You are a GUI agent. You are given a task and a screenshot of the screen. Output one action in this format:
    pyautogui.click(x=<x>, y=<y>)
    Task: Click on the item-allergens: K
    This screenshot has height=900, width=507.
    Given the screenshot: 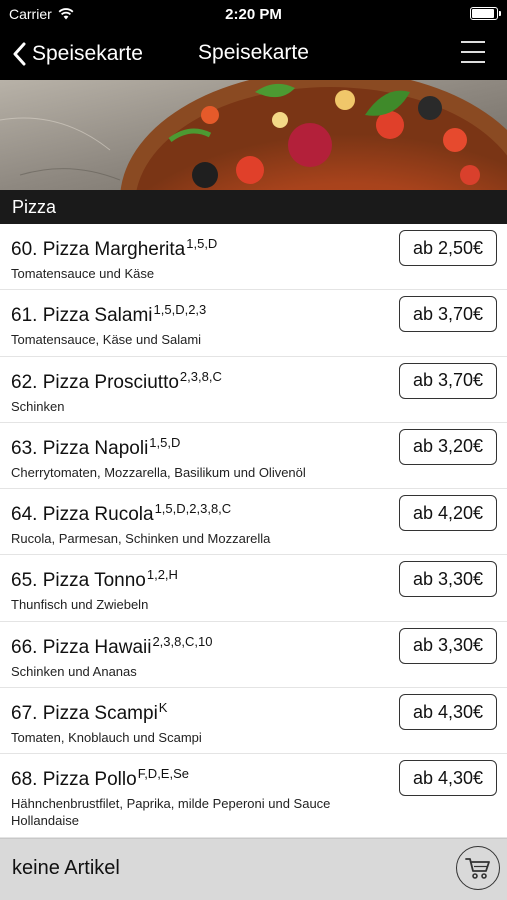 What is the action you would take?
    pyautogui.click(x=163, y=708)
    